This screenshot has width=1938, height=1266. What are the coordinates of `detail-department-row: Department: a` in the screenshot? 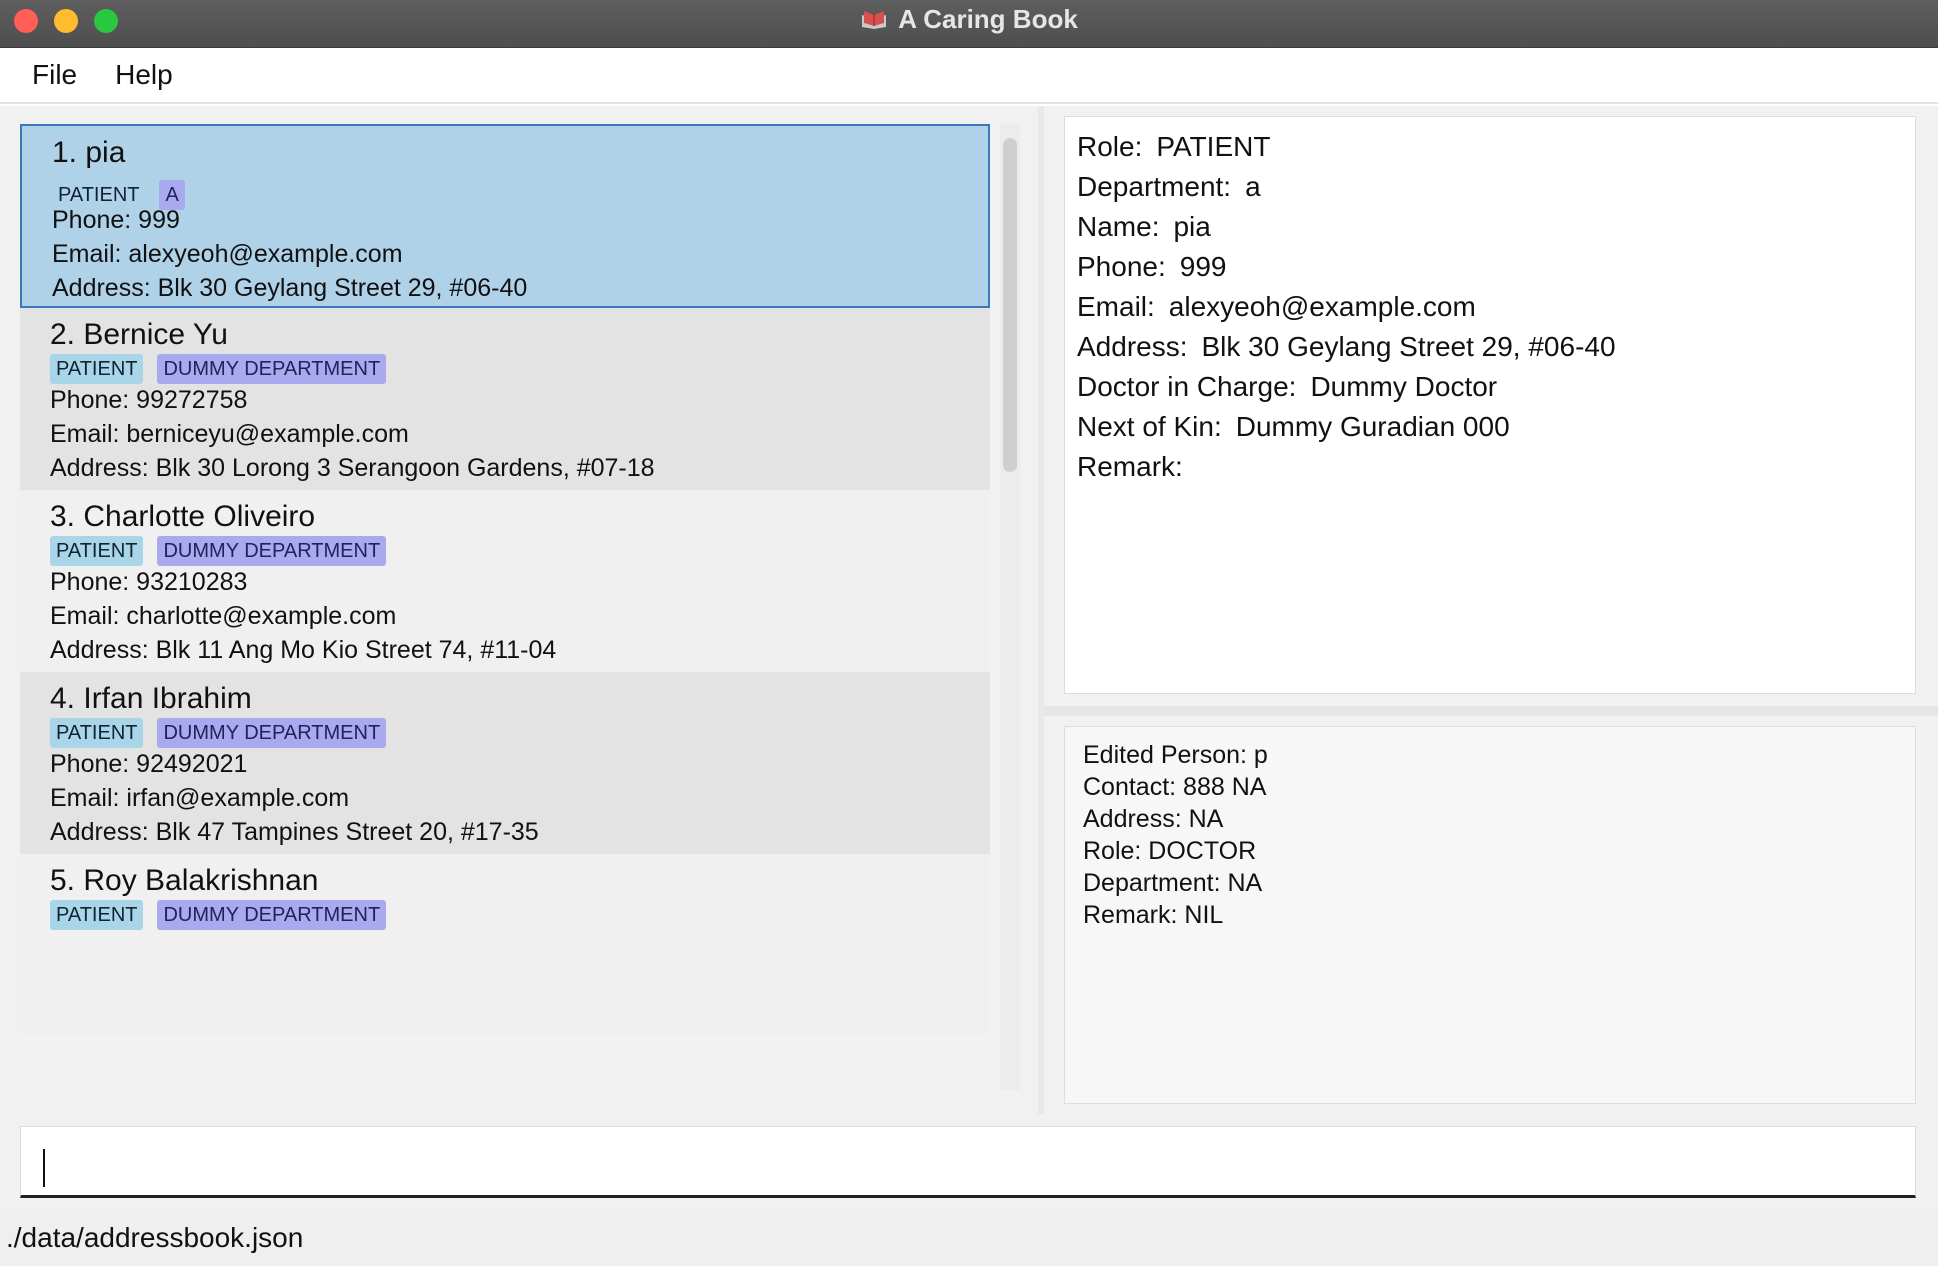 It's located at (1490, 187).